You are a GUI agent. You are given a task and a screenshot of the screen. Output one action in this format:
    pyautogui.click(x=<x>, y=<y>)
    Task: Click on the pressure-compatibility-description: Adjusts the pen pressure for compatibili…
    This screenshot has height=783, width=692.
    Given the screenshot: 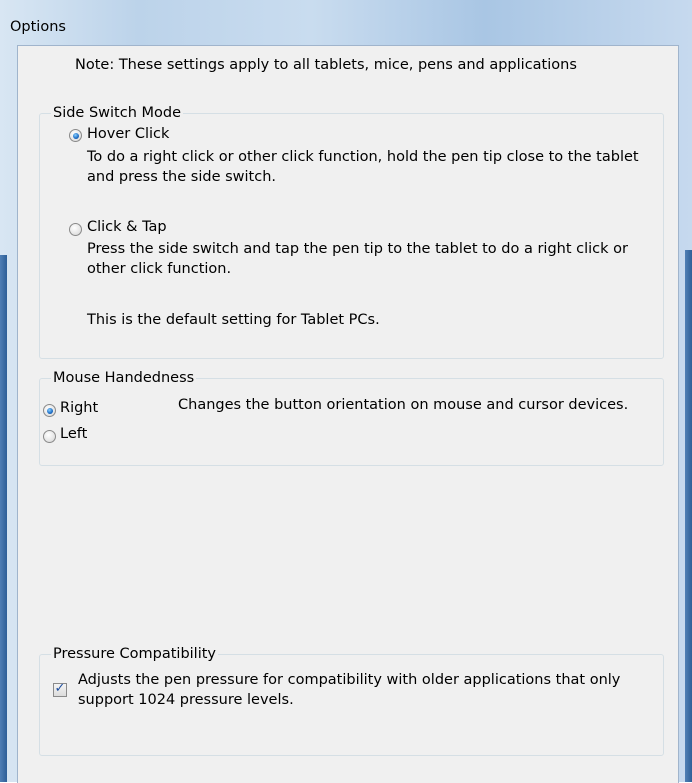 What is the action you would take?
    pyautogui.click(x=349, y=690)
    